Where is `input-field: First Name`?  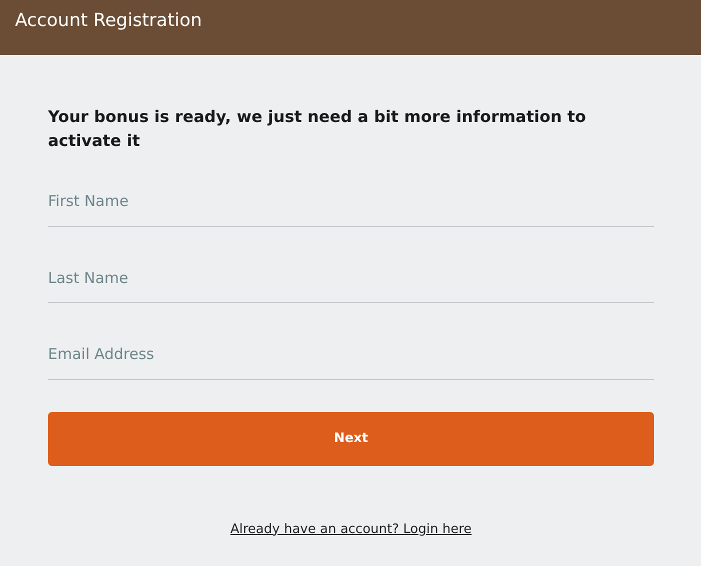
input-field: First Name is located at coordinates (351, 205).